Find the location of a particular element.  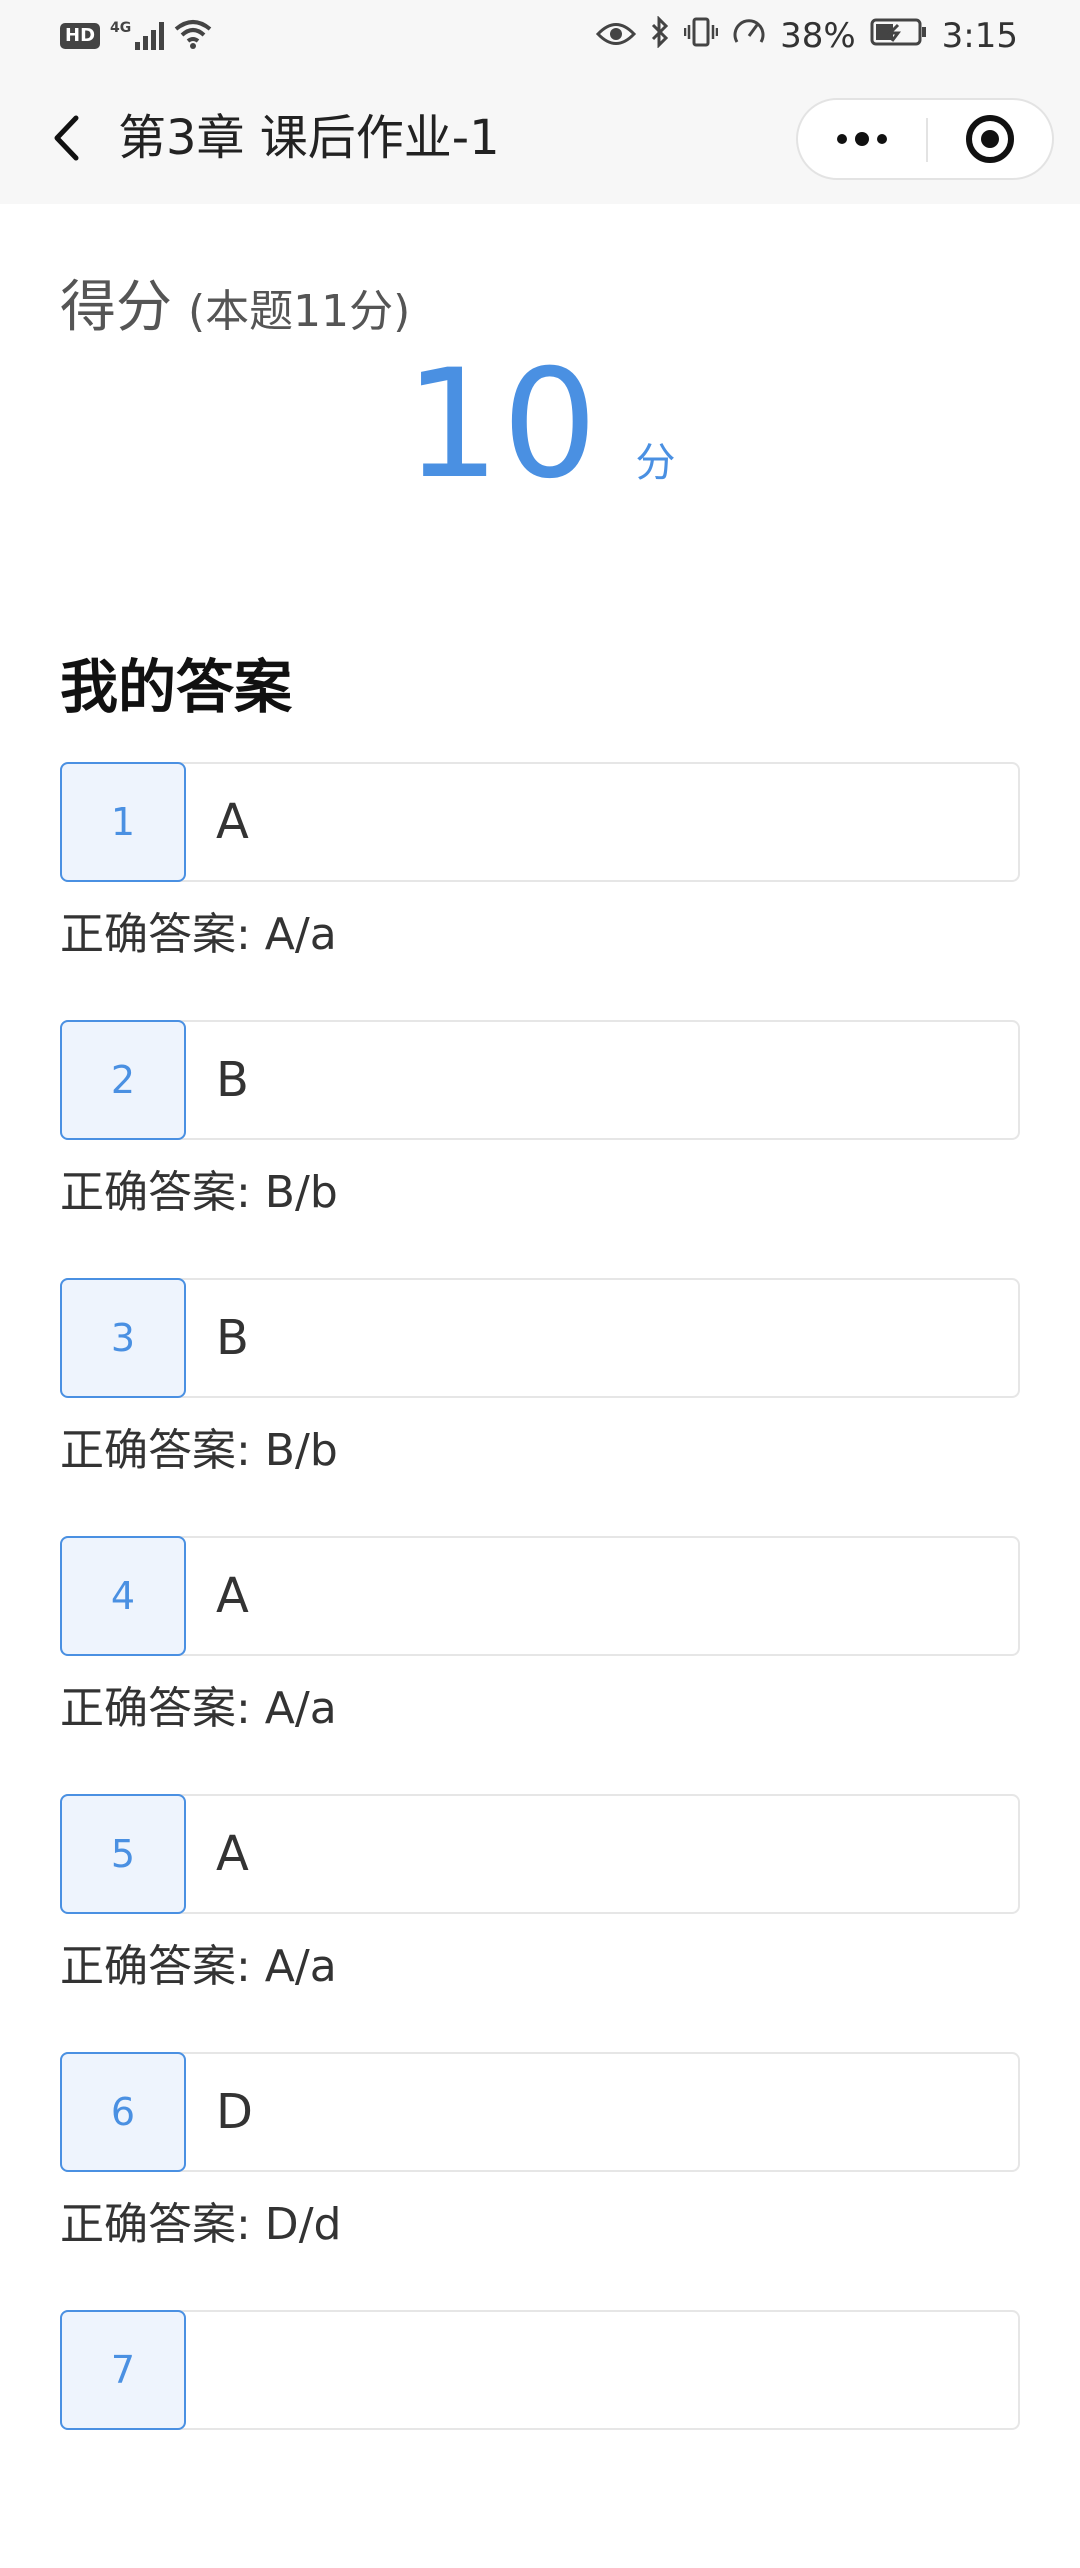

clock: 3:15 is located at coordinates (979, 36).